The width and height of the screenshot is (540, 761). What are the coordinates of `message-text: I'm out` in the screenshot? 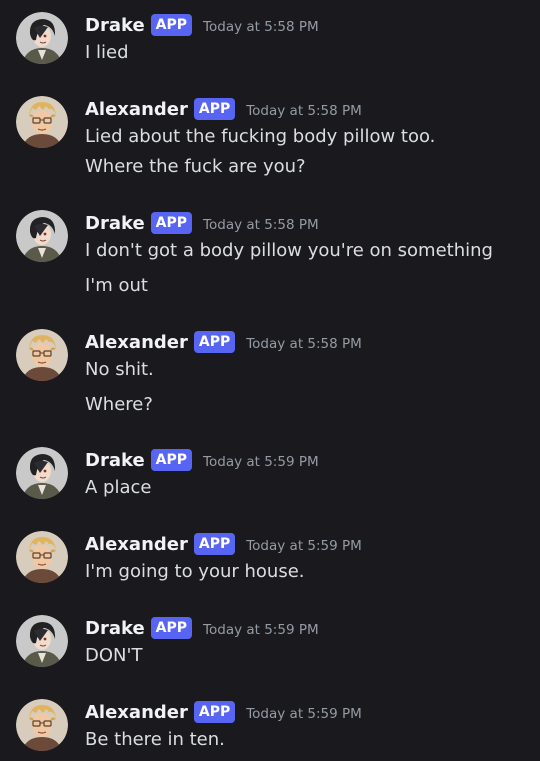 It's located at (116, 285).